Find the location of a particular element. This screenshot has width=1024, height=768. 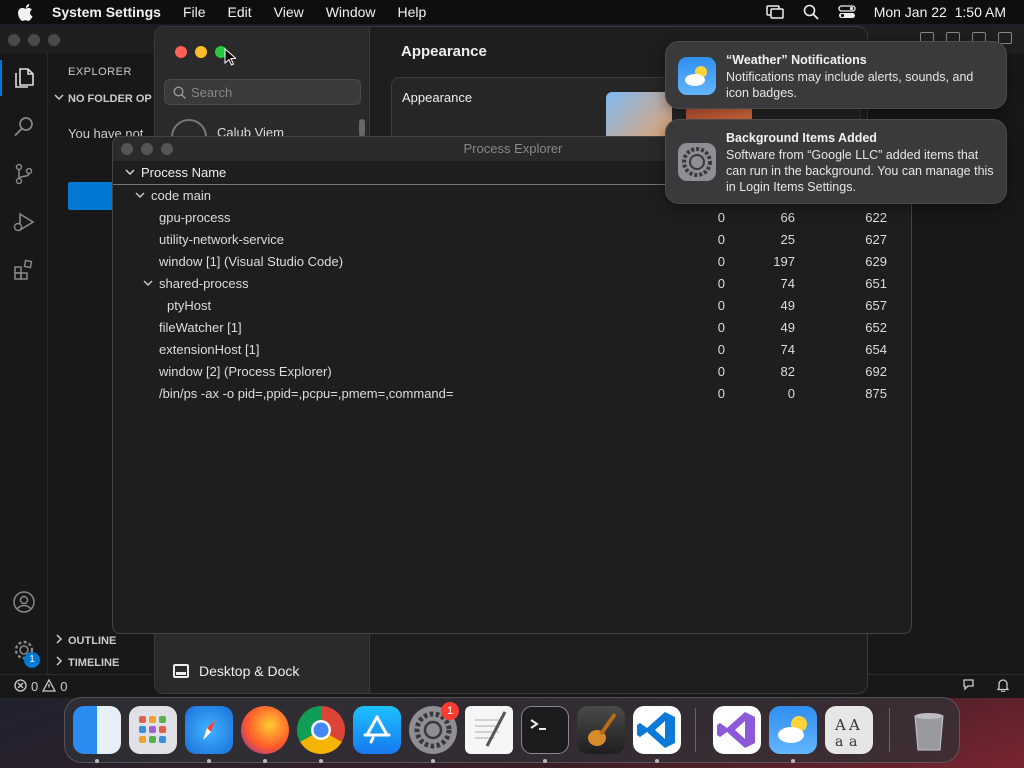

warning-count: 0 is located at coordinates (64, 686).